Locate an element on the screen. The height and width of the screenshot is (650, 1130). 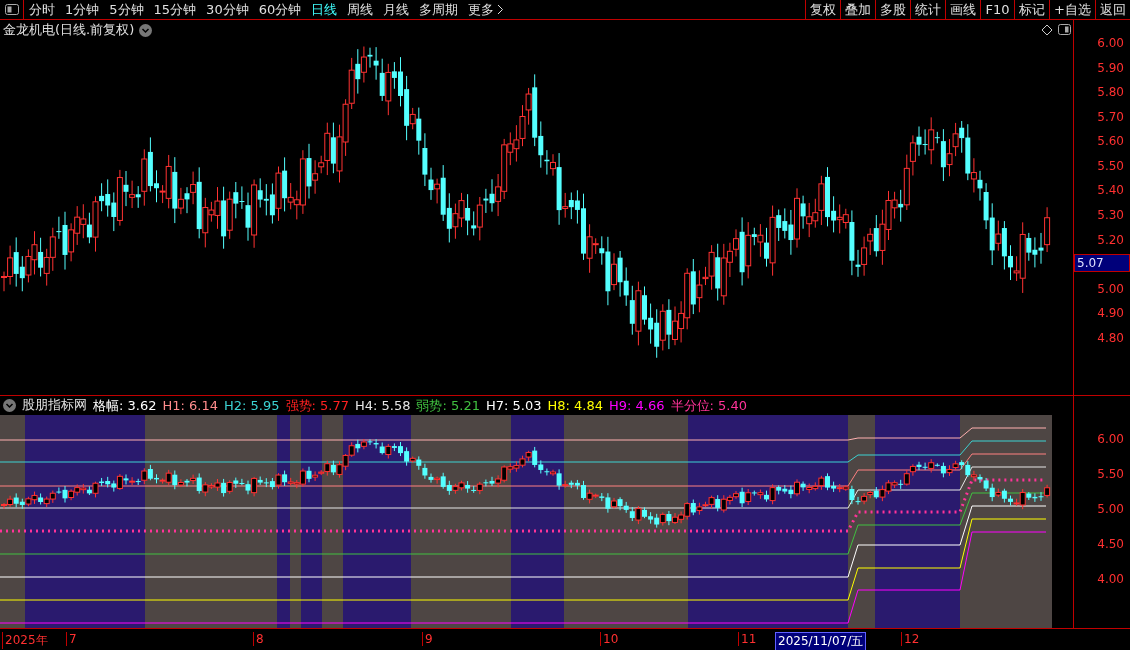
indicator-value: 强势: 5.77 is located at coordinates (317, 405).